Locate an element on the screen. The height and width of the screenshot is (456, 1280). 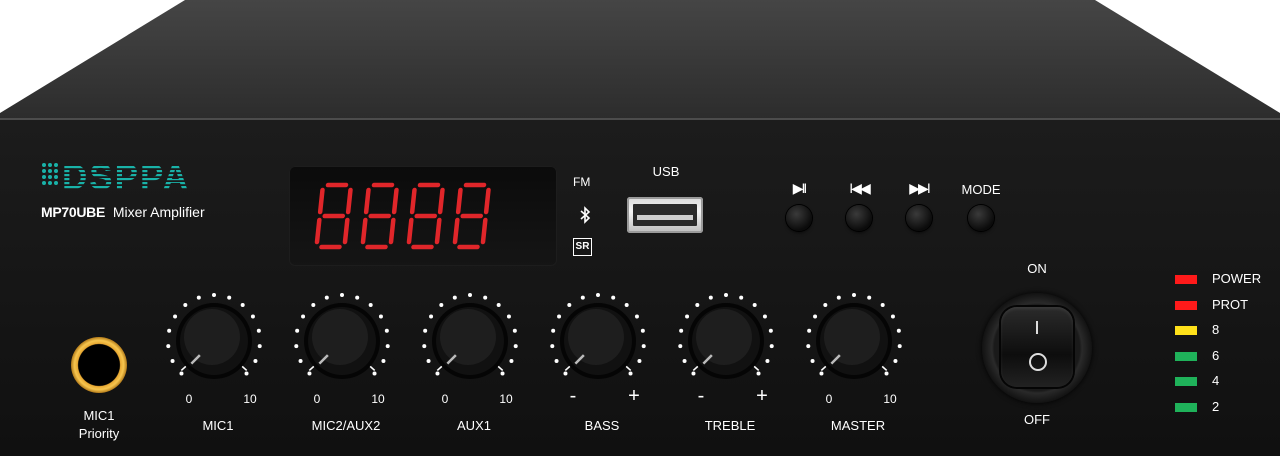
led-display: 8888 is located at coordinates (423, 216).